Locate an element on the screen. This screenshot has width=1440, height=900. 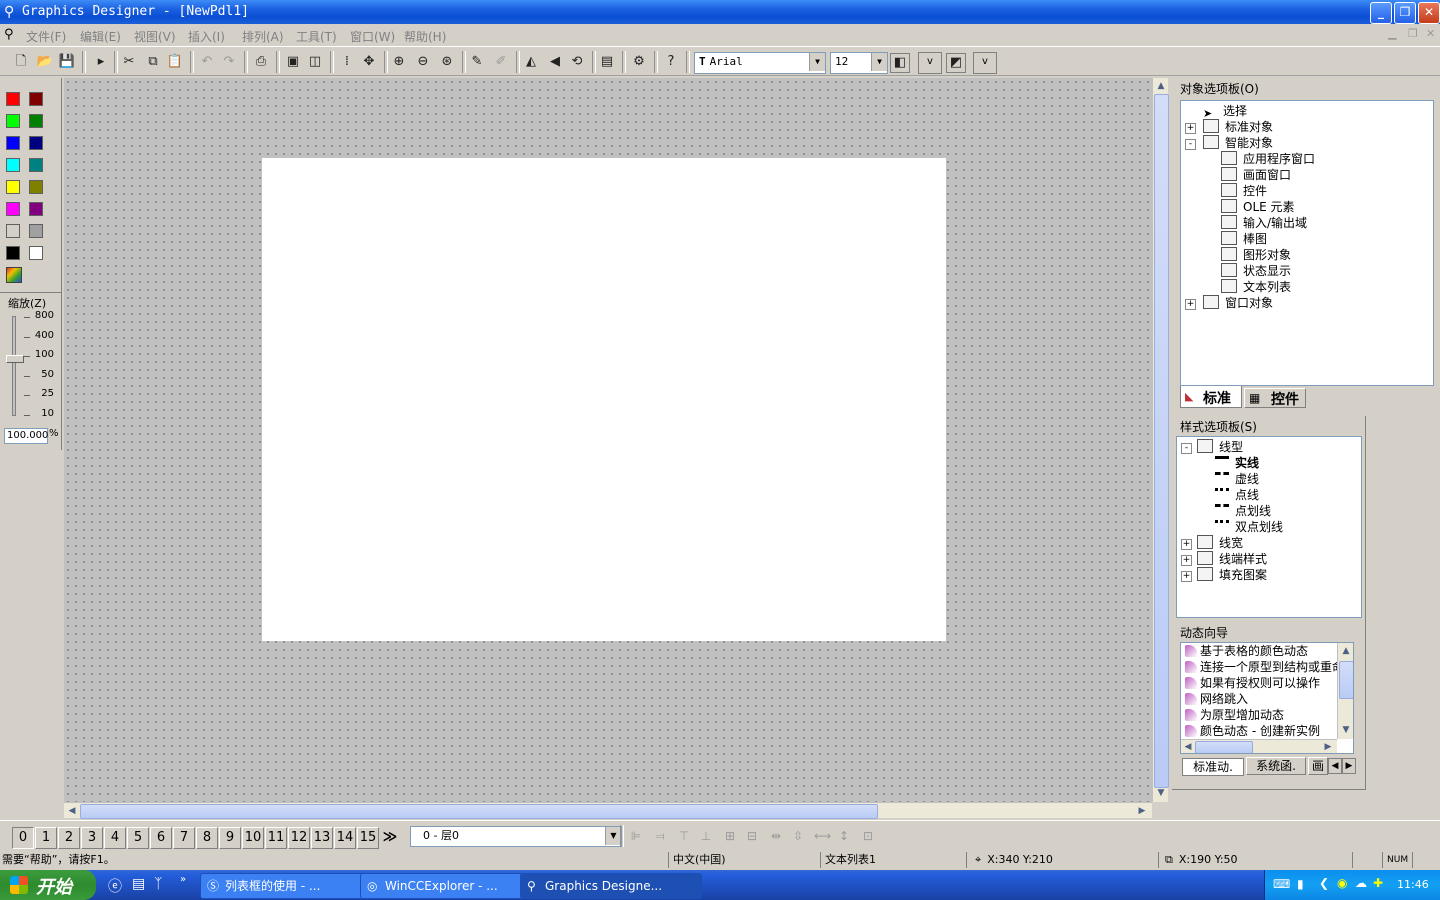
wizard-item: 基于表格的颜色动态 is located at coordinates (1246, 651).